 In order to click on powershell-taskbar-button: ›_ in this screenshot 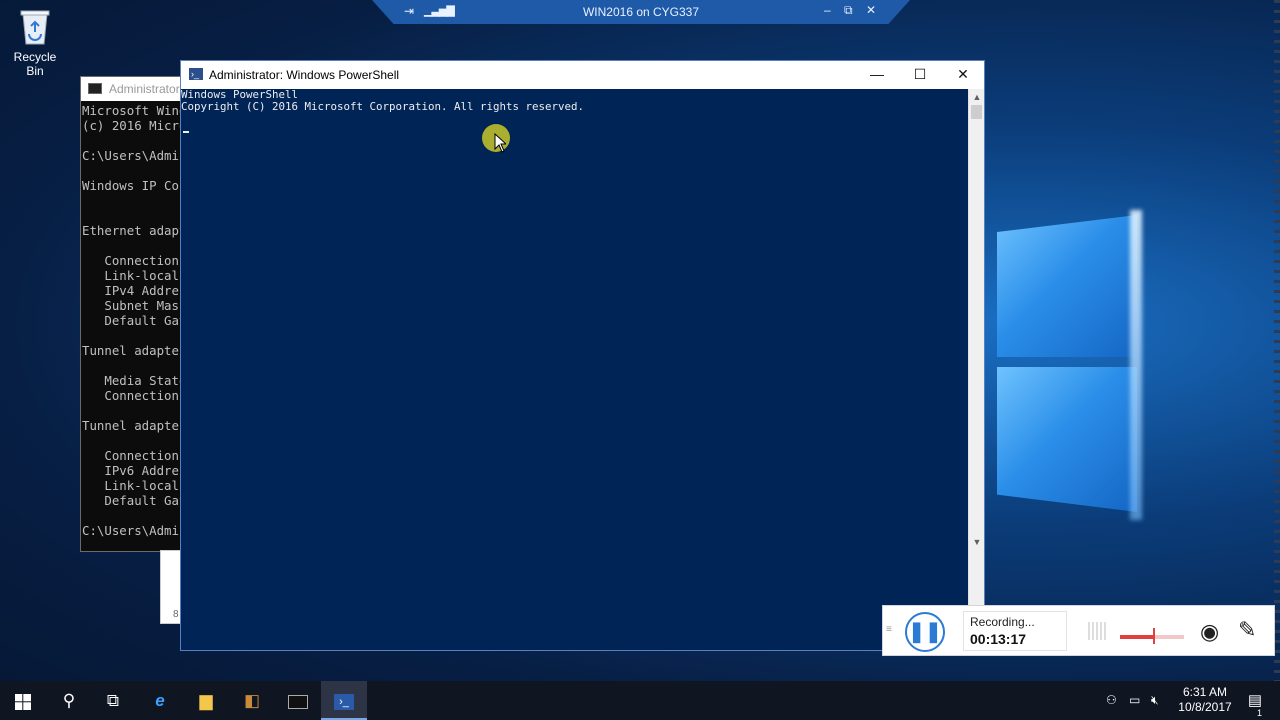, I will do `click(344, 700)`.